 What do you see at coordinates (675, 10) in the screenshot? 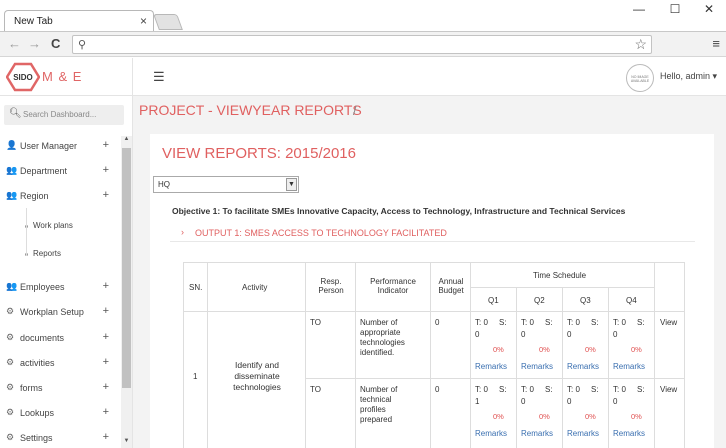
I see `maximize-icon: ☐` at bounding box center [675, 10].